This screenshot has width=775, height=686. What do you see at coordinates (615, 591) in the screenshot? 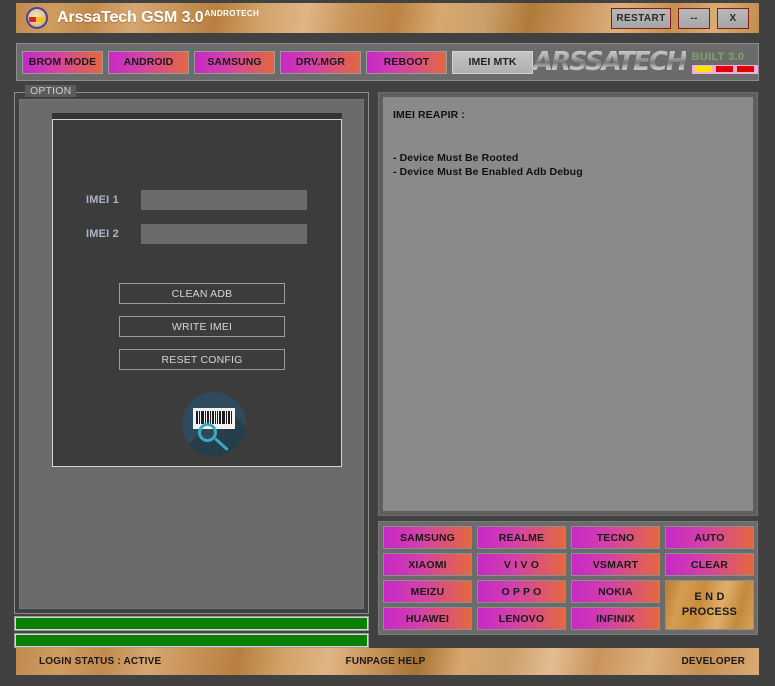
I see `brand-button-nokia: NOKIA` at bounding box center [615, 591].